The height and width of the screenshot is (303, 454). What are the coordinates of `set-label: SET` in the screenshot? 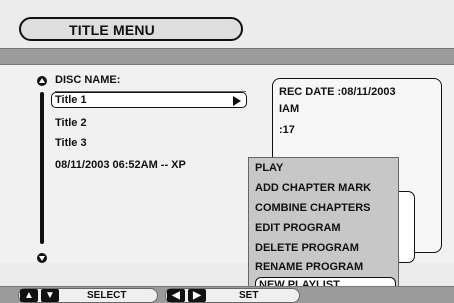 It's located at (249, 295).